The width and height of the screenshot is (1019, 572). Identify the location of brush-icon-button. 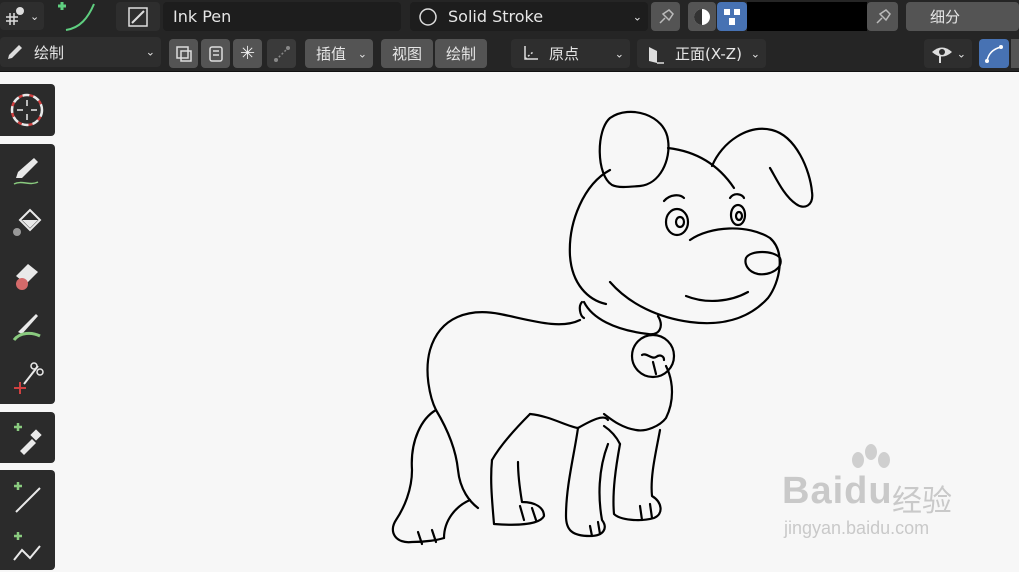
(138, 16).